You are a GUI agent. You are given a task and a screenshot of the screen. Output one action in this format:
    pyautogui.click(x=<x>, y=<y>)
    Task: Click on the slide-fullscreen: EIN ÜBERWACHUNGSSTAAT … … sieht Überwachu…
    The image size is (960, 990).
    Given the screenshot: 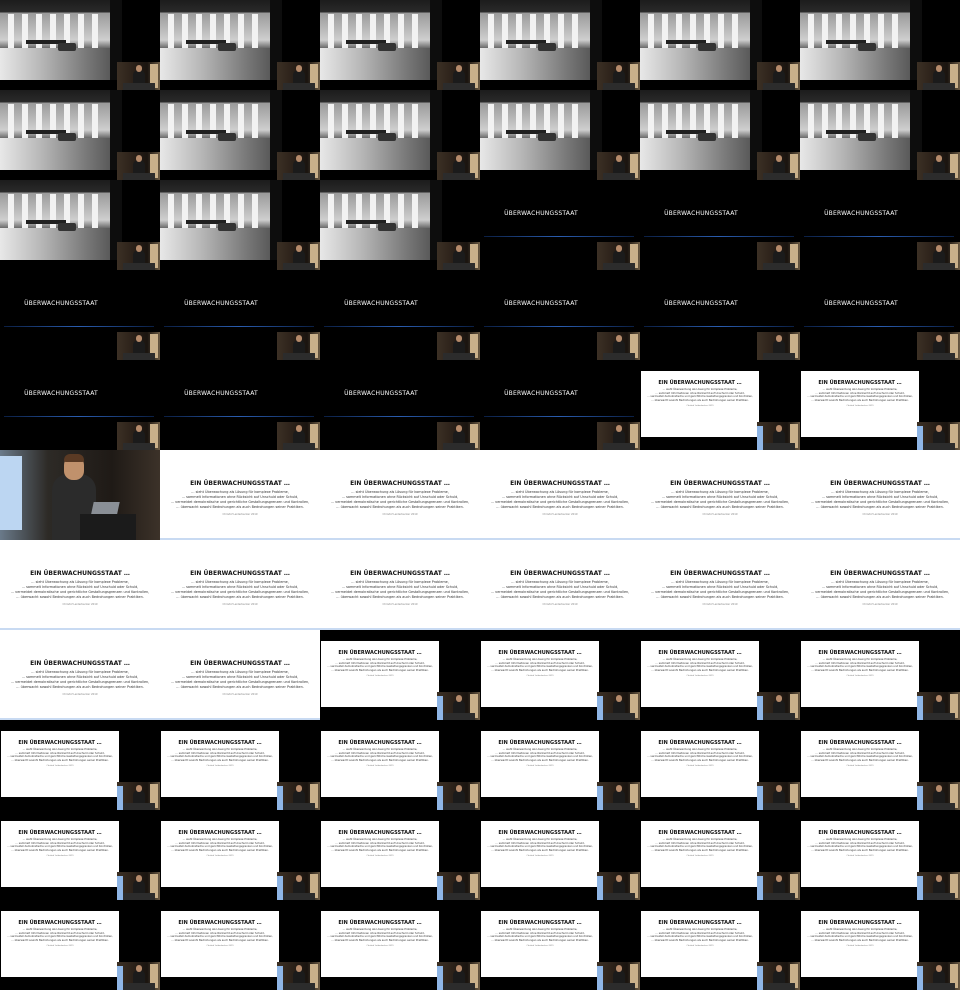 What is the action you would take?
    pyautogui.click(x=720, y=495)
    